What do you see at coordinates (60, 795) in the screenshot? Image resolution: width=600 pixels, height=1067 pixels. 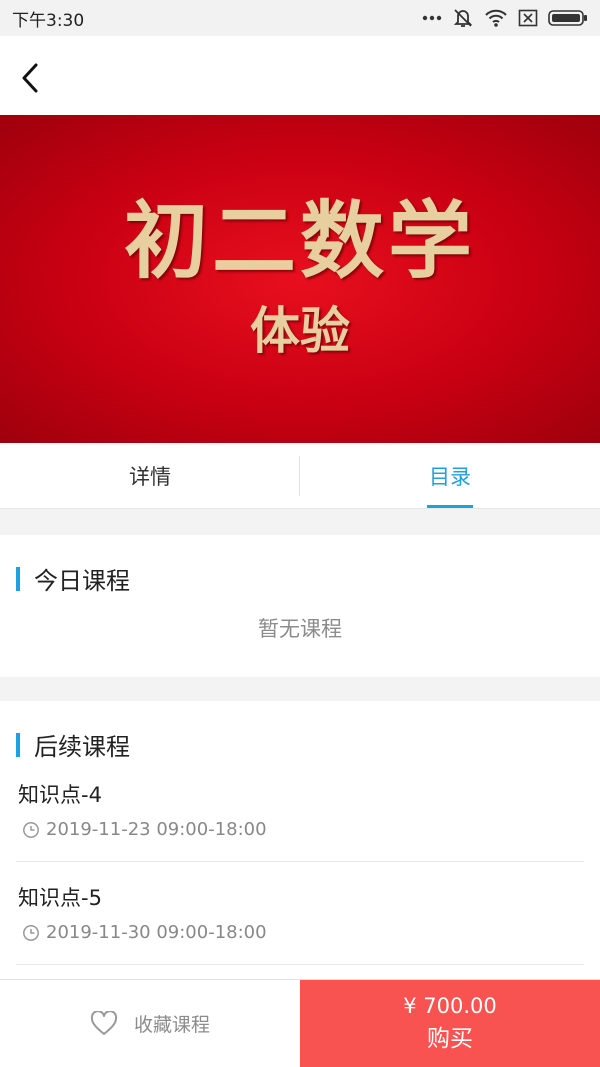 I see `course-name: 知识点-4` at bounding box center [60, 795].